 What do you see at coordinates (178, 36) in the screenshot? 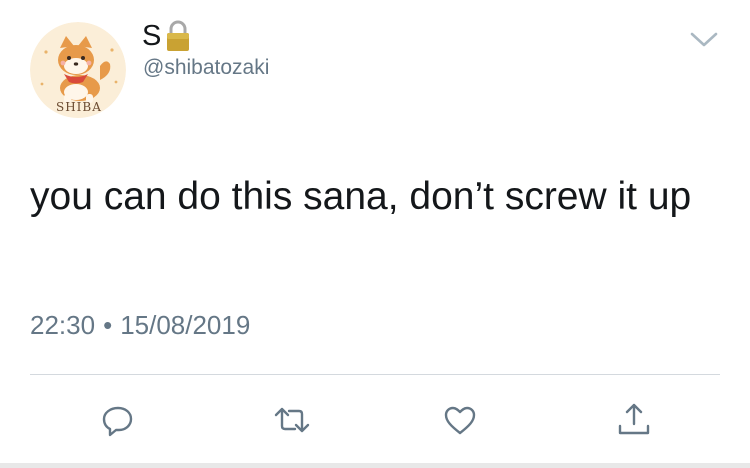
I see `lock-icon` at bounding box center [178, 36].